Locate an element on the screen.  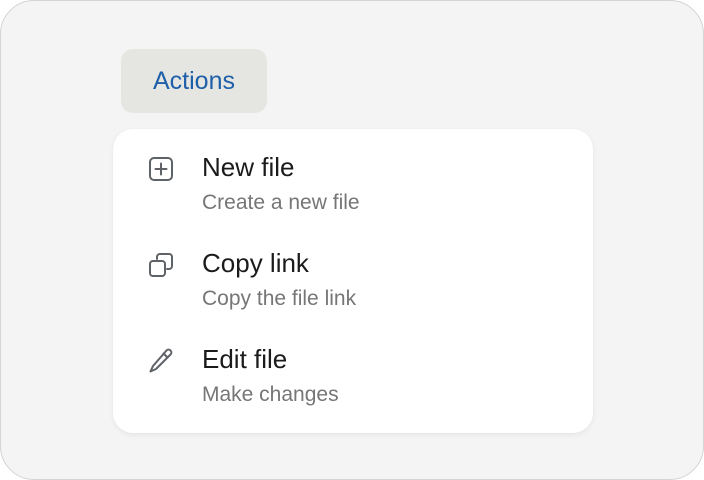
menu-item-edit-file: Edit file Make changes is located at coordinates (353, 369).